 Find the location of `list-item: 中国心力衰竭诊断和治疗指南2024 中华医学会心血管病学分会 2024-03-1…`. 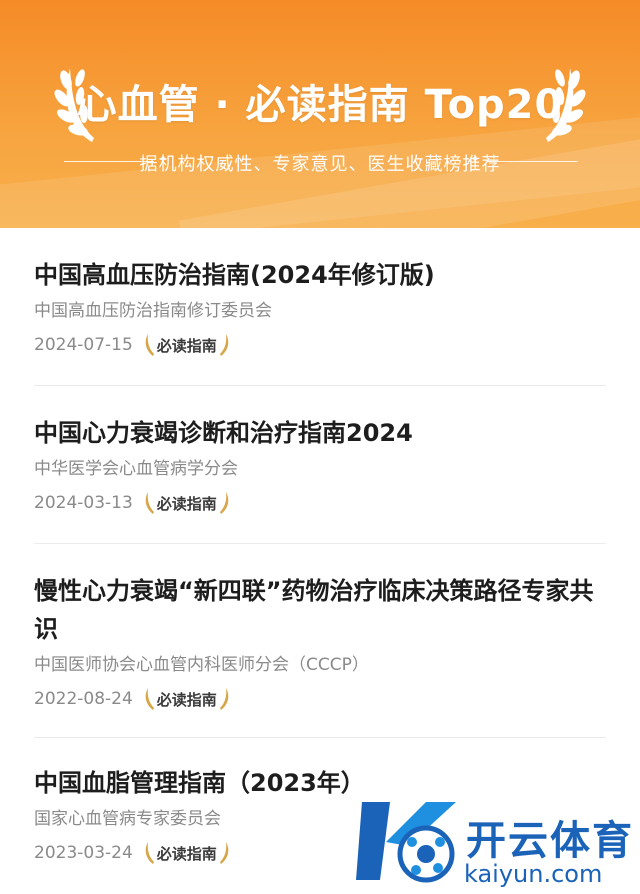

list-item: 中国心力衰竭诊断和治疗指南2024 中华医学会心血管病学分会 2024-03-1… is located at coordinates (320, 466).